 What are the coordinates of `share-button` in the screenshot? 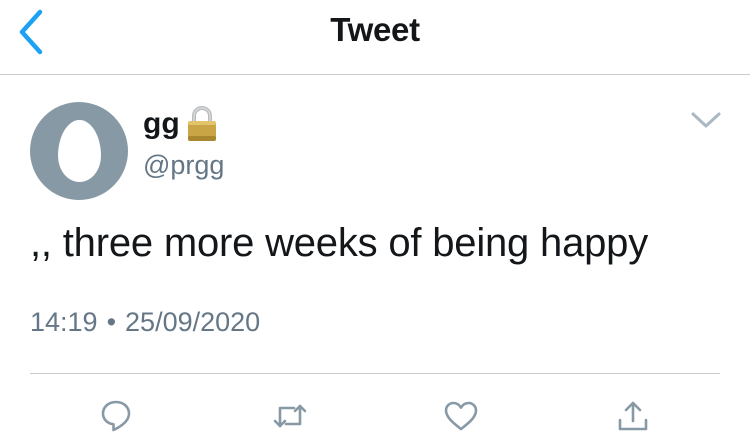 It's located at (633, 416).